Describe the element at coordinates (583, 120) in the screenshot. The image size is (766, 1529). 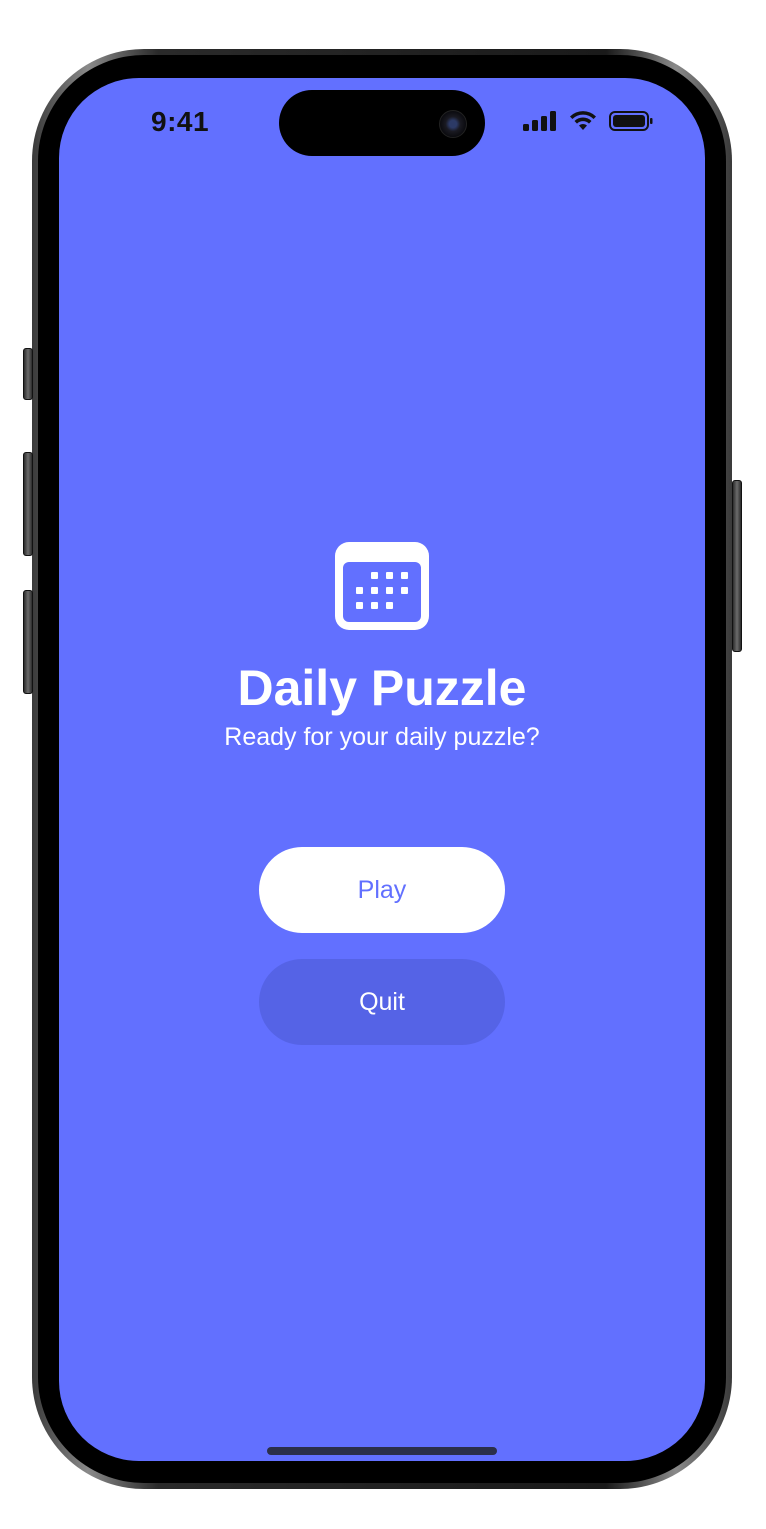
I see `wifi-icon` at that location.